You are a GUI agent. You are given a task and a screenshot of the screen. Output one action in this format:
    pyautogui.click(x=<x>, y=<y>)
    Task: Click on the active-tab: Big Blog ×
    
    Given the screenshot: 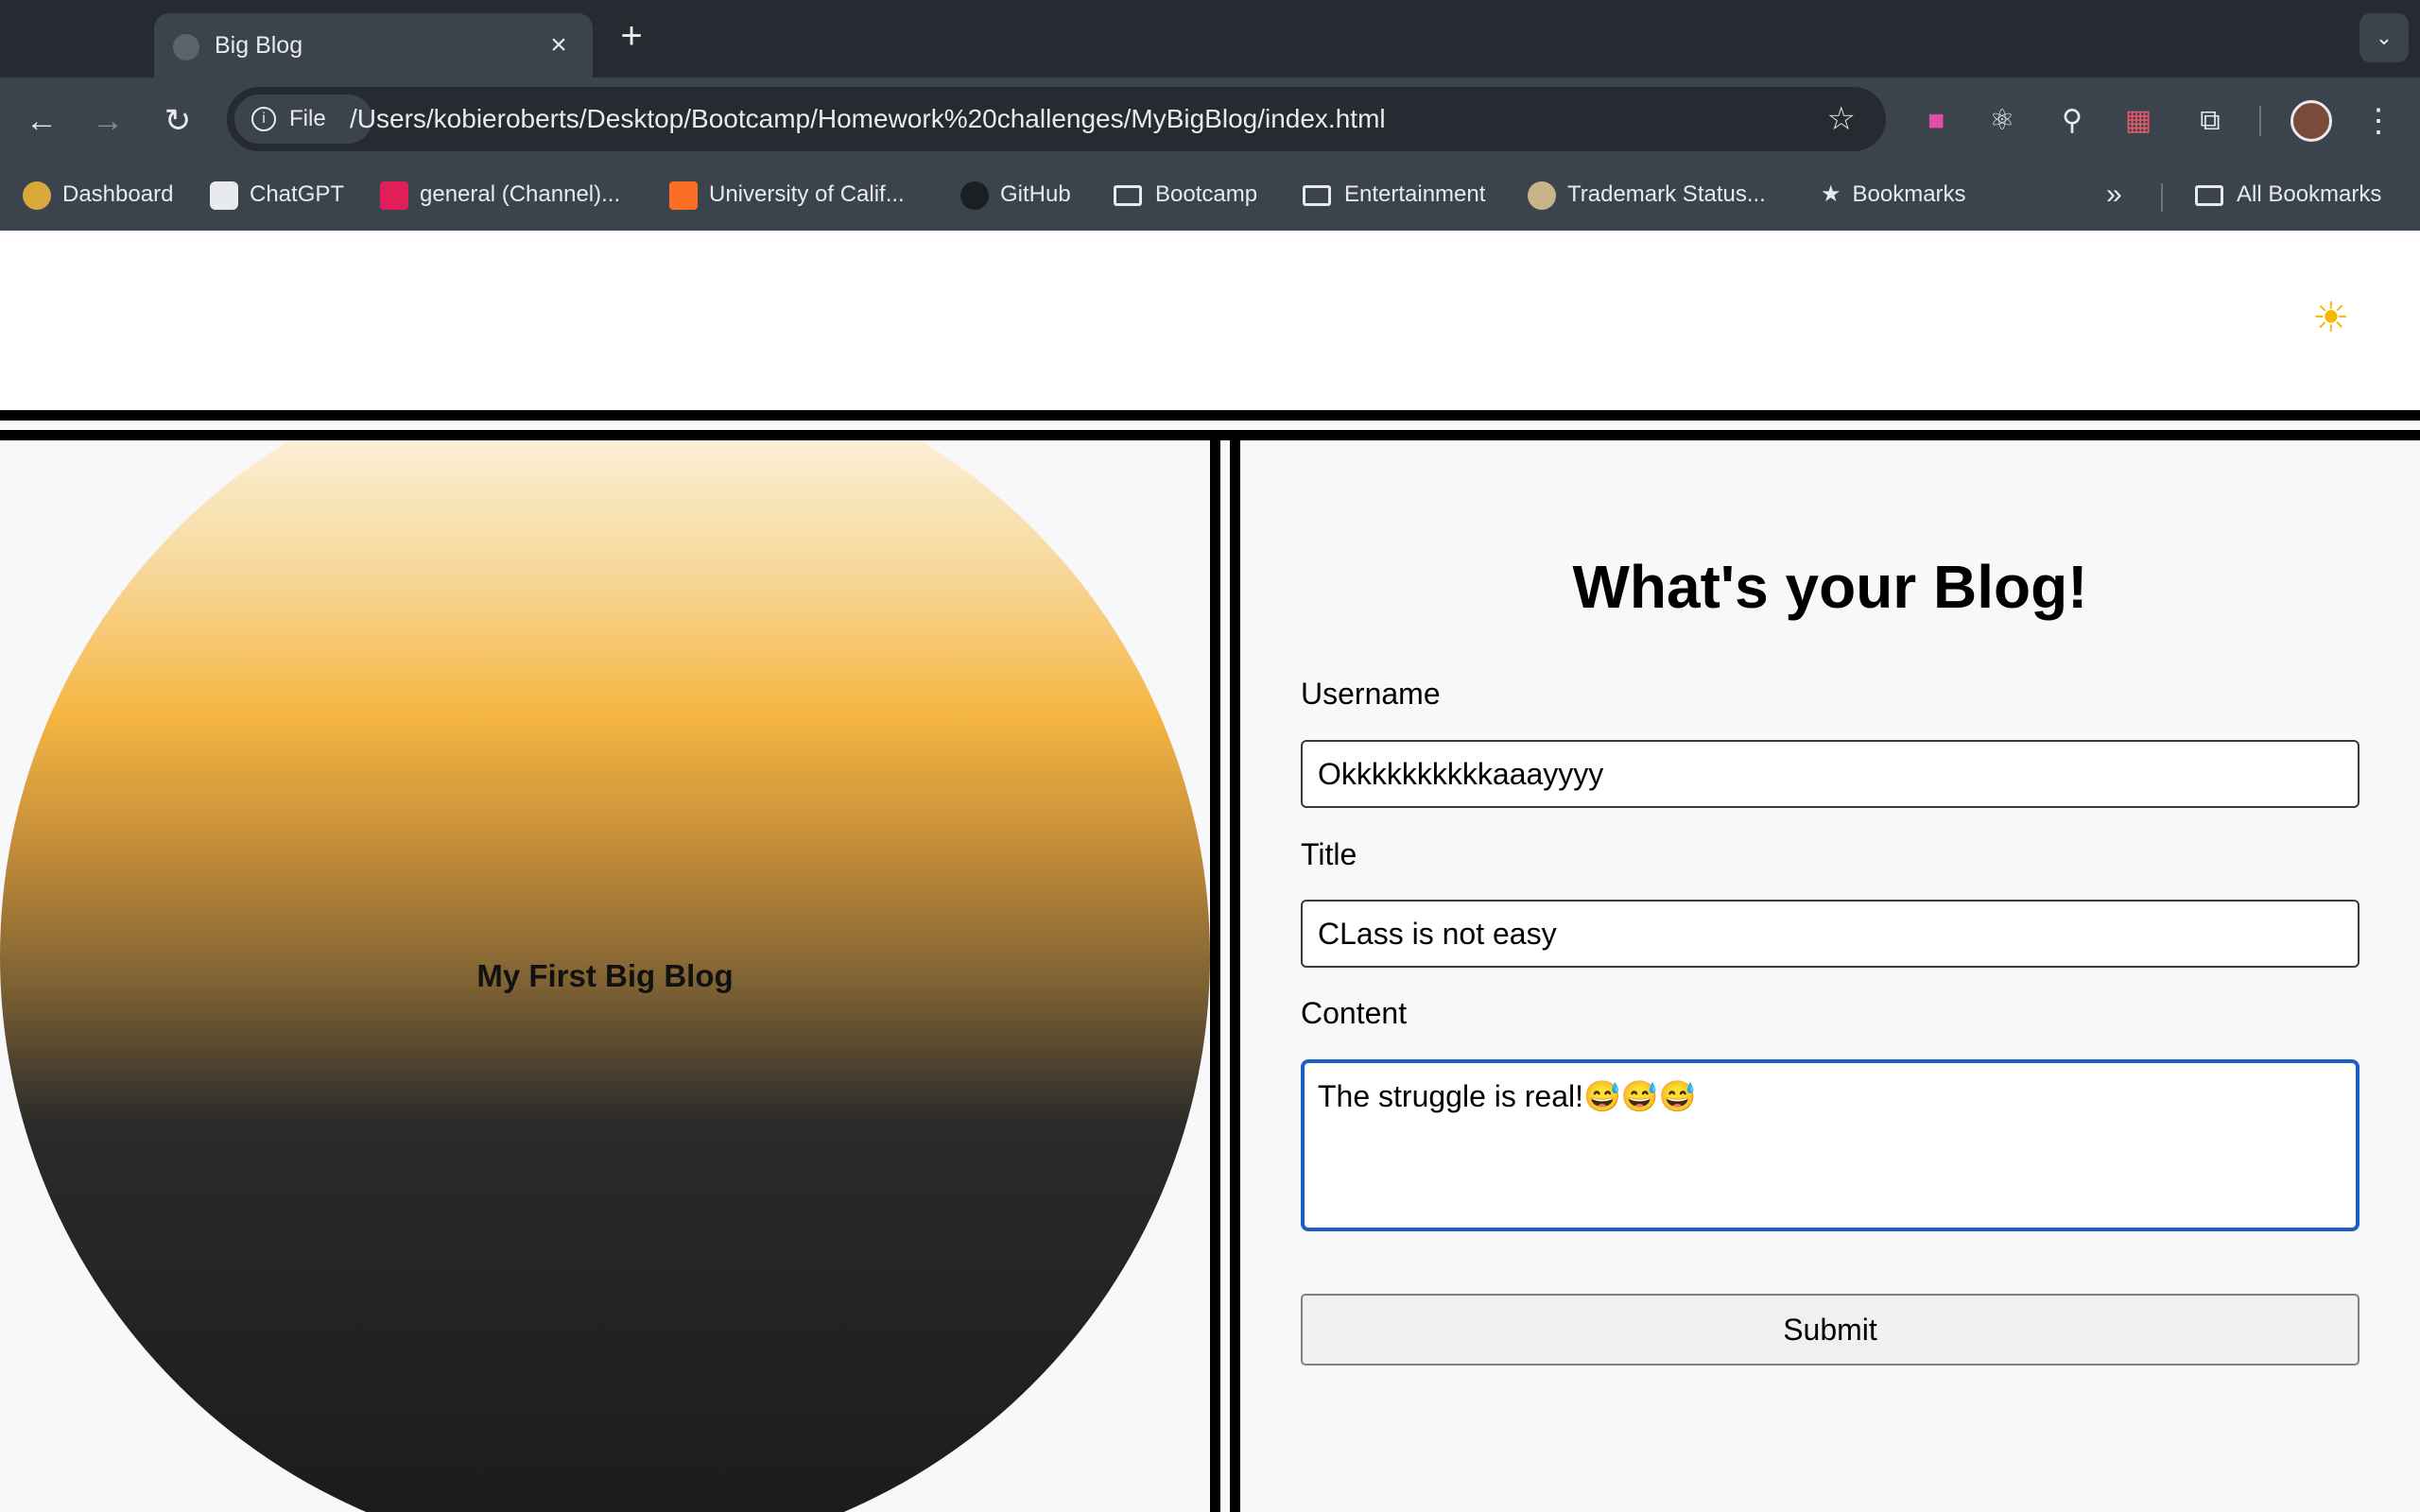 What is the action you would take?
    pyautogui.click(x=373, y=45)
    